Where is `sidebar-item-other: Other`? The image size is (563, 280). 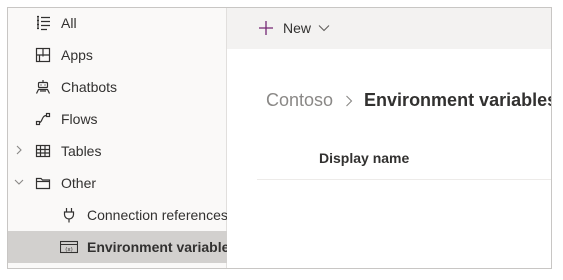
sidebar-item-other: Other is located at coordinates (117, 183).